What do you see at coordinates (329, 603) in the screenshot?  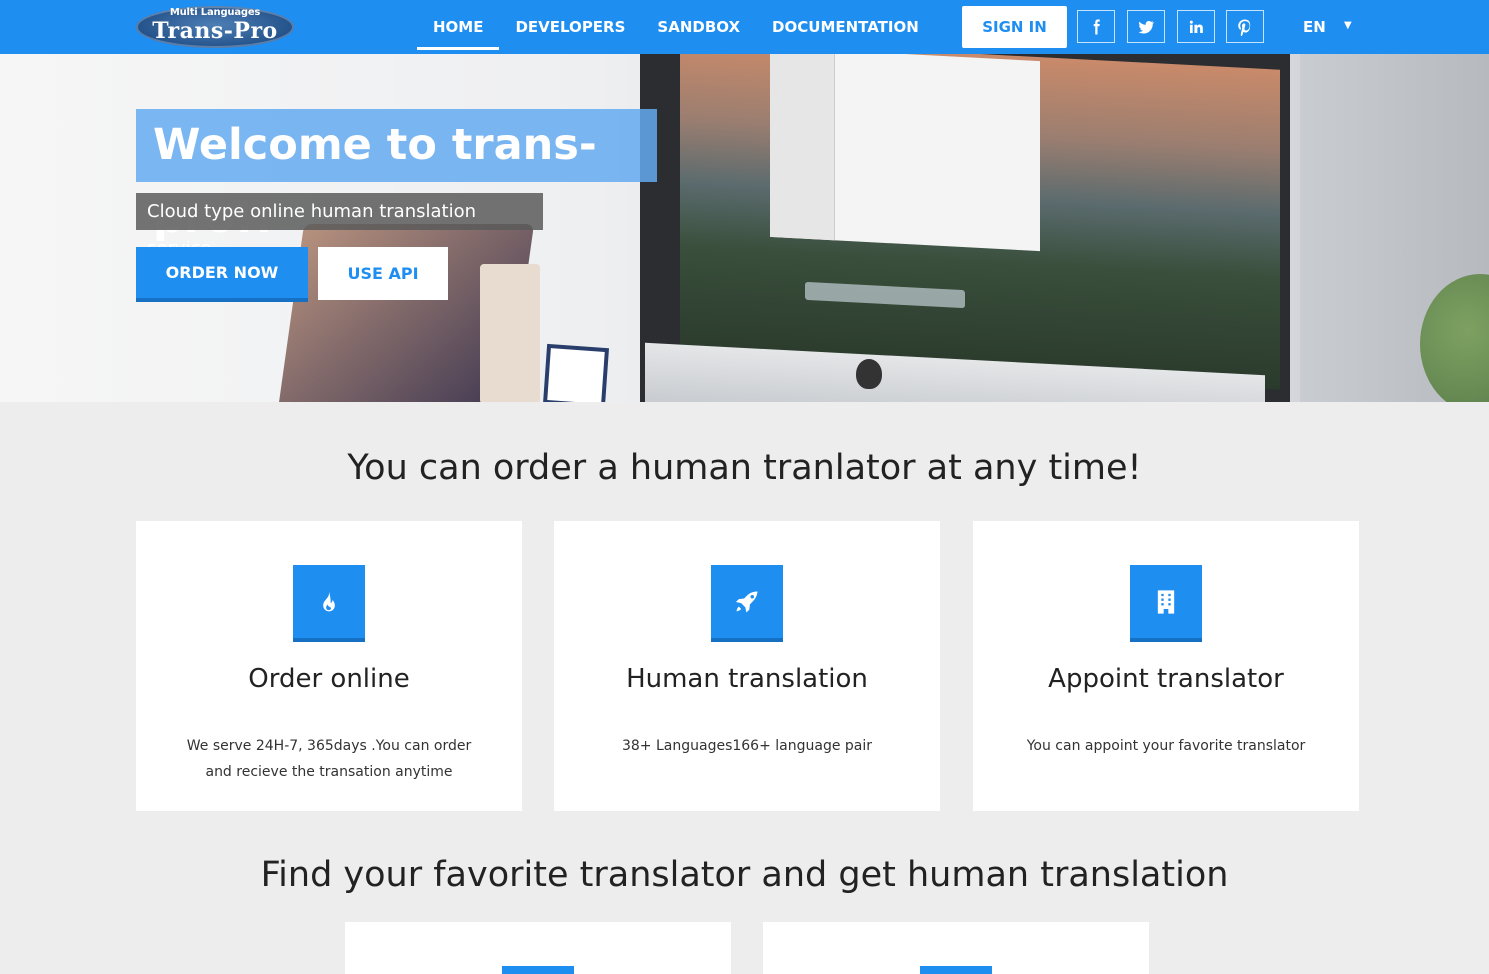 I see `fire-icon` at bounding box center [329, 603].